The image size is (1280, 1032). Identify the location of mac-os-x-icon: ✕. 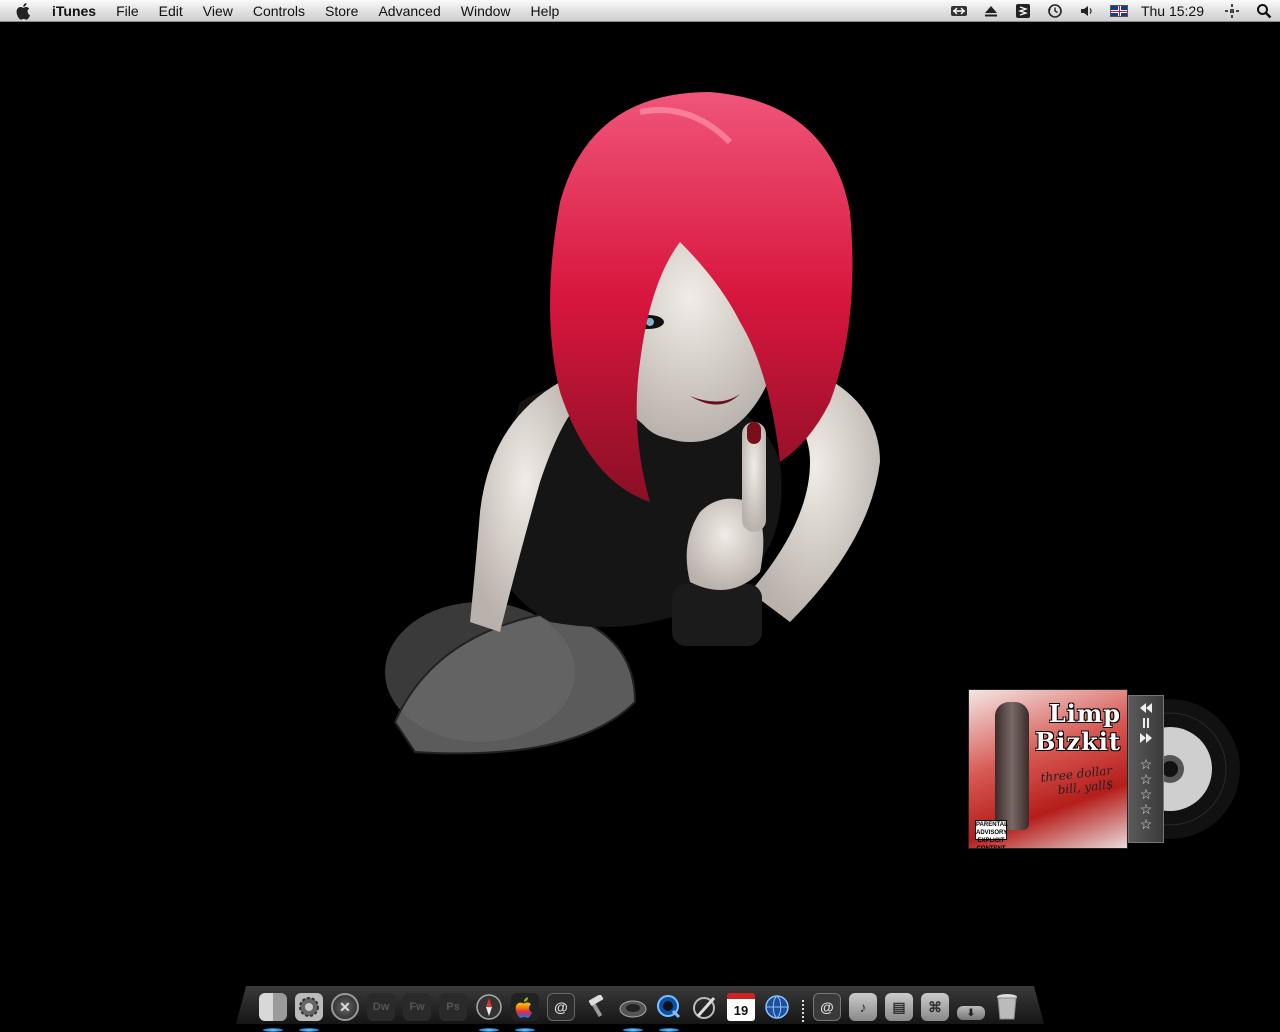
(345, 1007).